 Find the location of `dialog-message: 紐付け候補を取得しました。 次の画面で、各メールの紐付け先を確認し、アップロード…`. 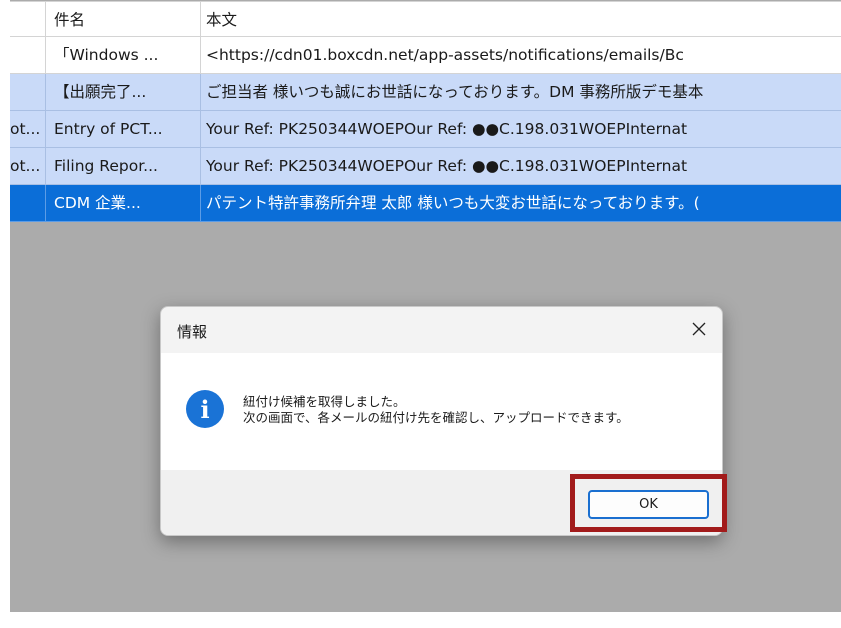

dialog-message: 紐付け候補を取得しました。 次の画面で、各メールの紐付け先を確認し、アップロード… is located at coordinates (436, 410).